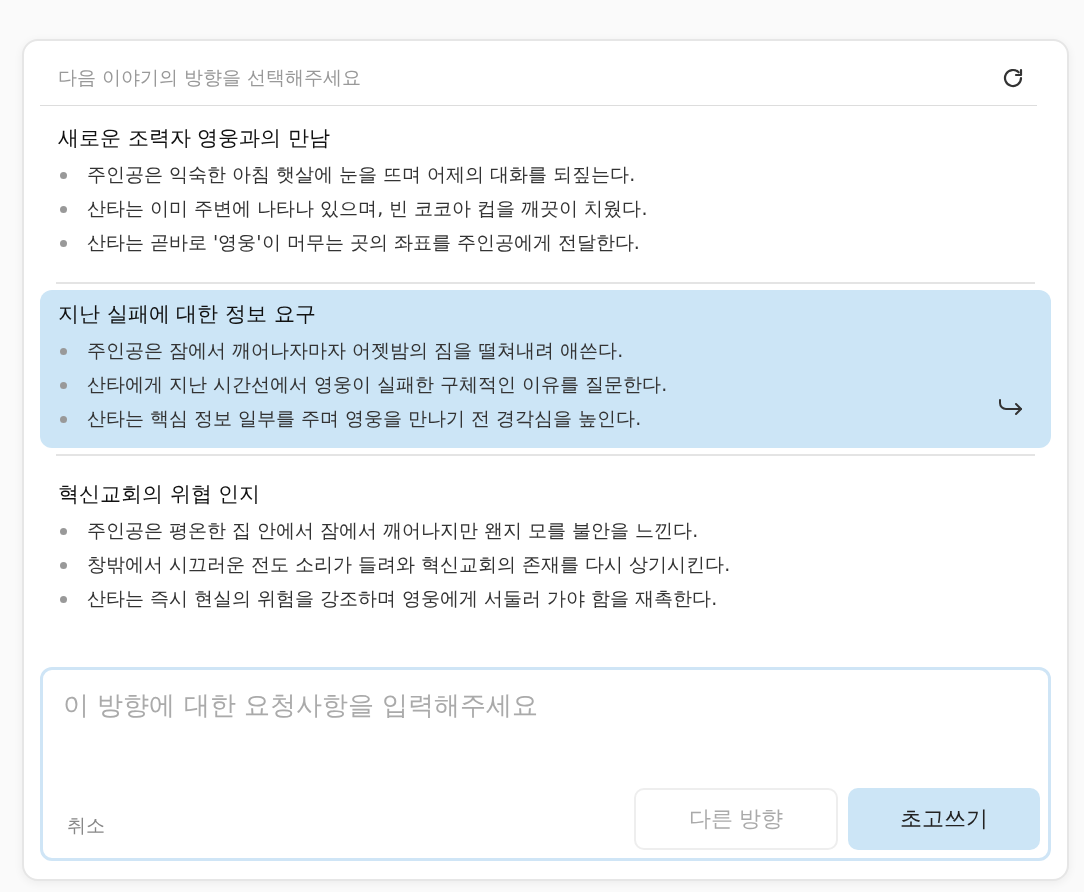 The width and height of the screenshot is (1084, 892). I want to click on draft-button: 초고쓰기, so click(944, 819).